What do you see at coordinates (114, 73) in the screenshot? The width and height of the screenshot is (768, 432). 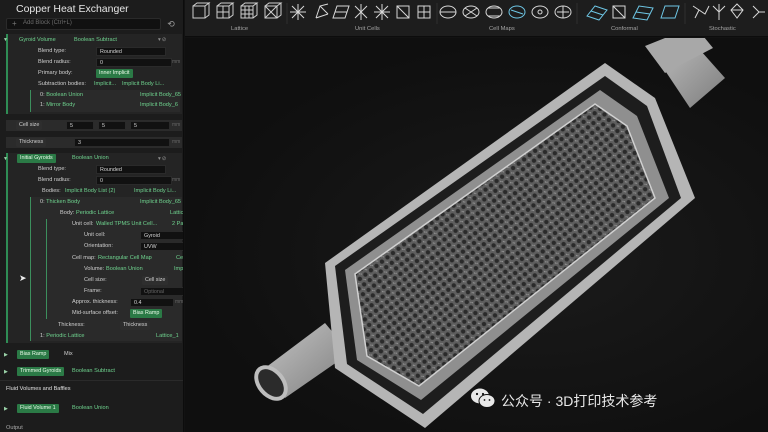 I see `primary-body-tag: Inner Implicit` at bounding box center [114, 73].